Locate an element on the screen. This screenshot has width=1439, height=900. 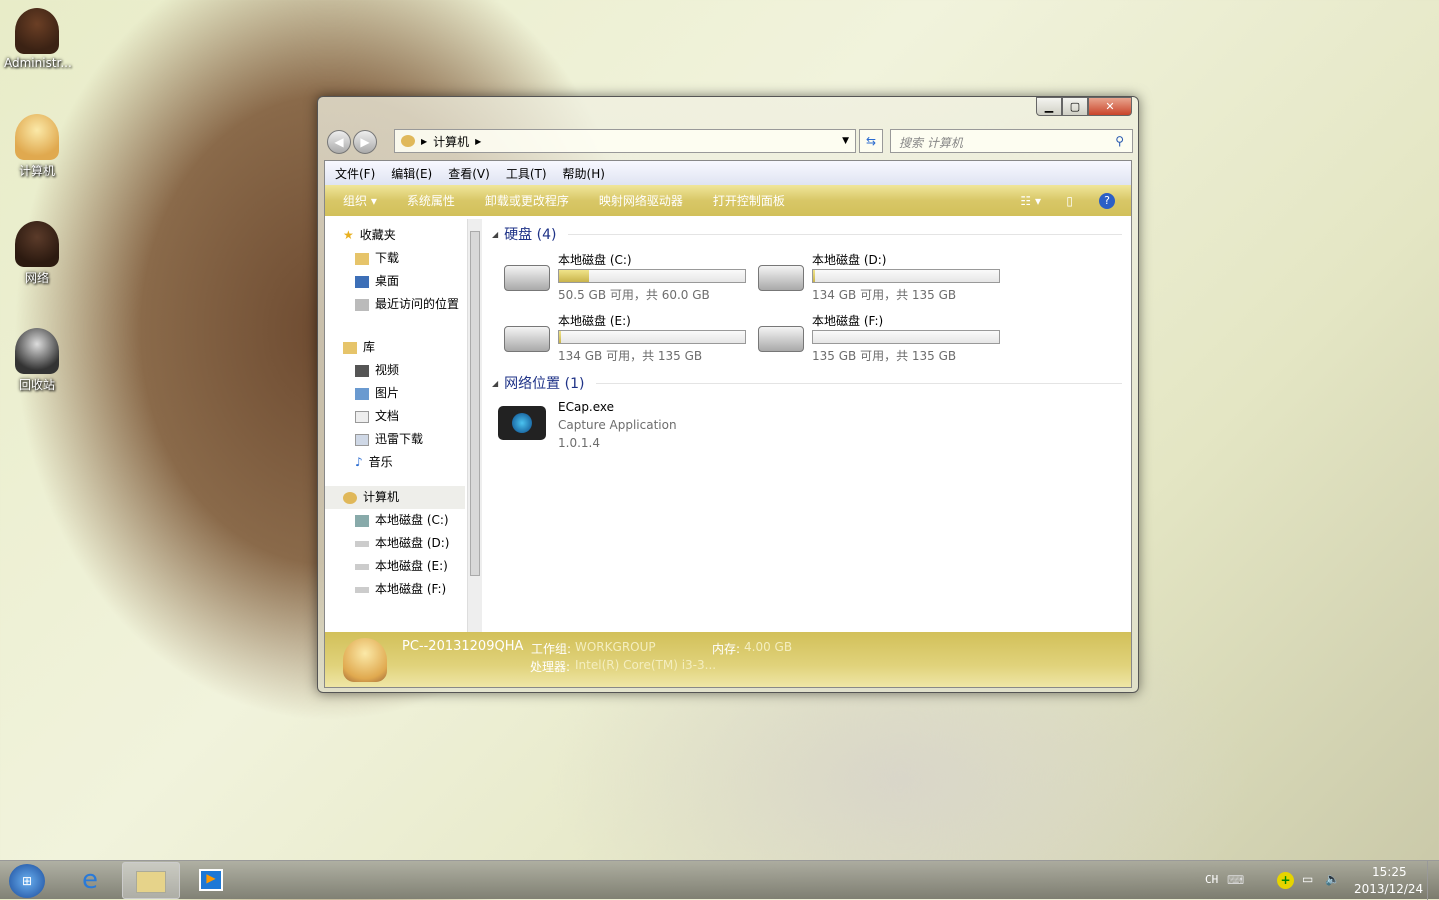
drive-d: 本地磁盘 (D:) 134 GB 可用，共 135 GB is located at coordinates (877, 279).